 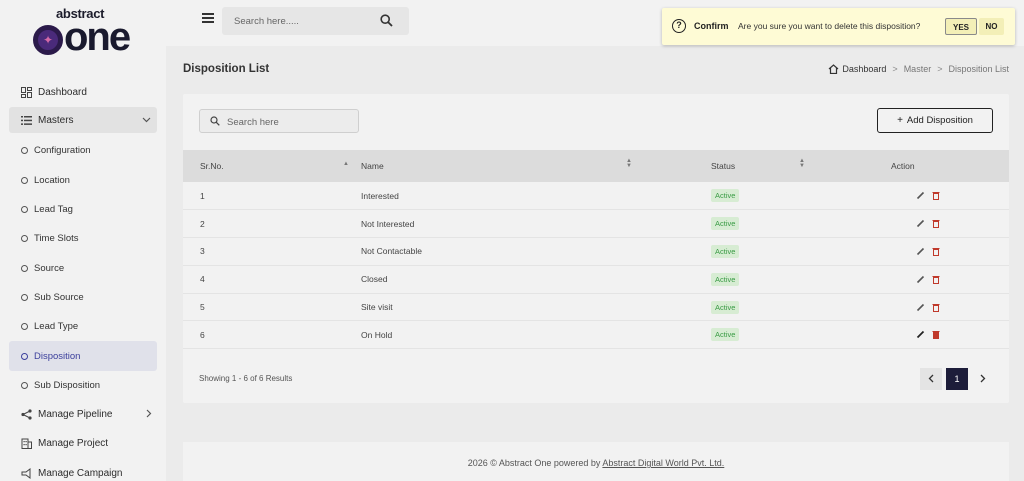 What do you see at coordinates (52, 180) in the screenshot?
I see `sidebar-subitem-label: Location` at bounding box center [52, 180].